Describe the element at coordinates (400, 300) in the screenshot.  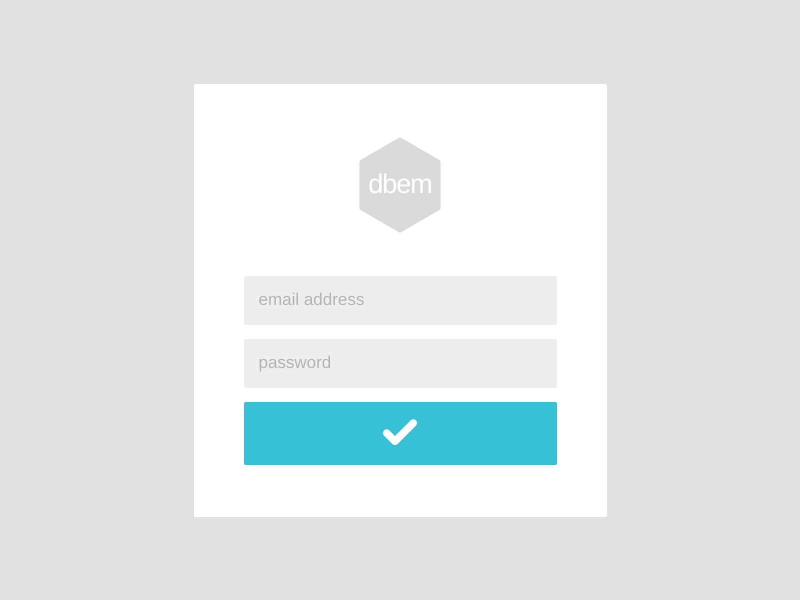
I see `input-field: email address` at that location.